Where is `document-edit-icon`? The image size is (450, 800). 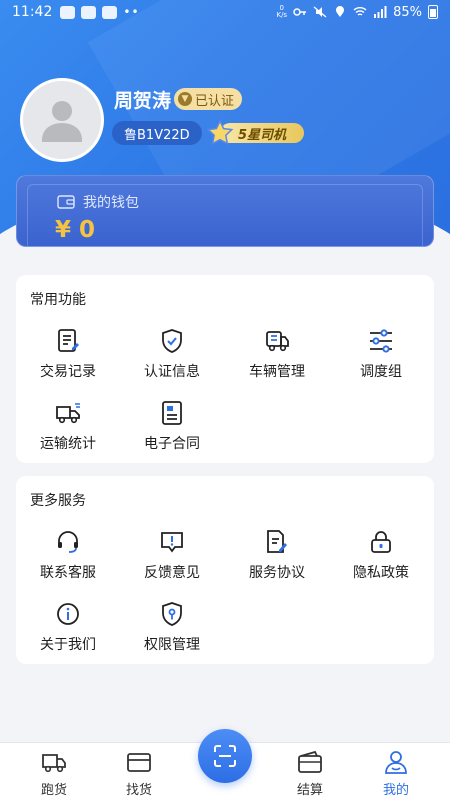
document-edit-icon is located at coordinates (68, 340).